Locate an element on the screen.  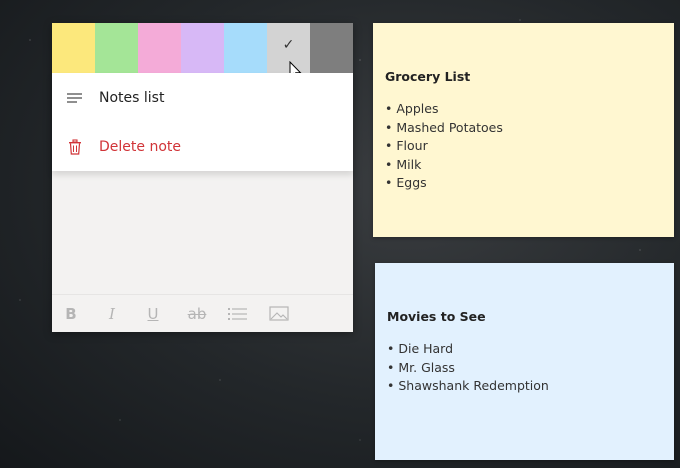
image-icon is located at coordinates (279, 313).